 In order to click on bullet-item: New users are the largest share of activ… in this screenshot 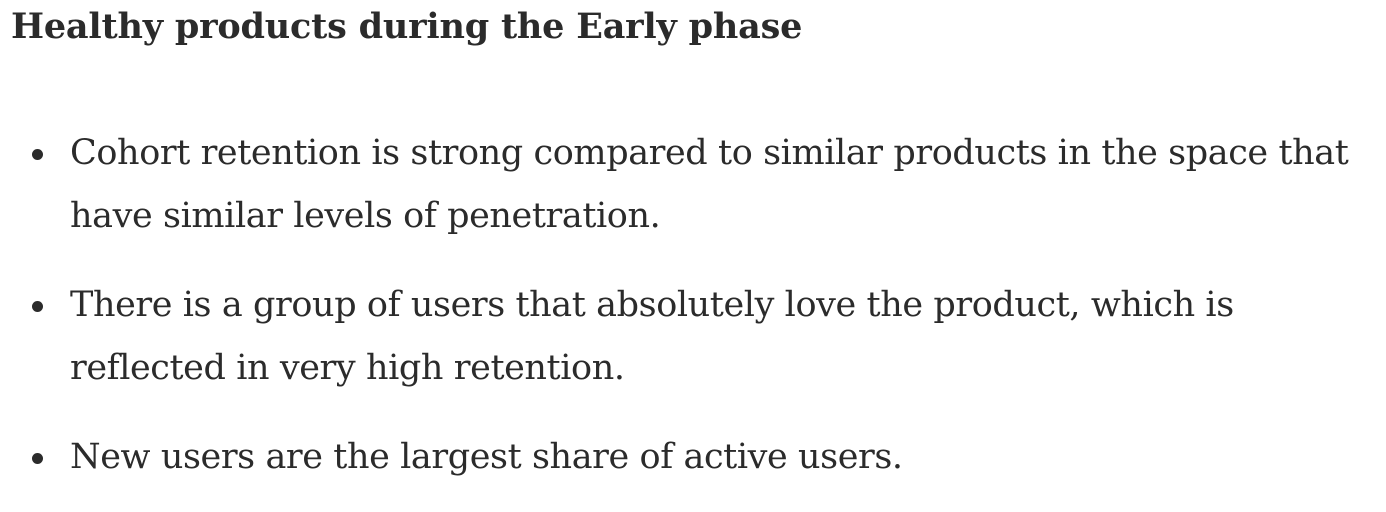, I will do `click(696, 457)`.